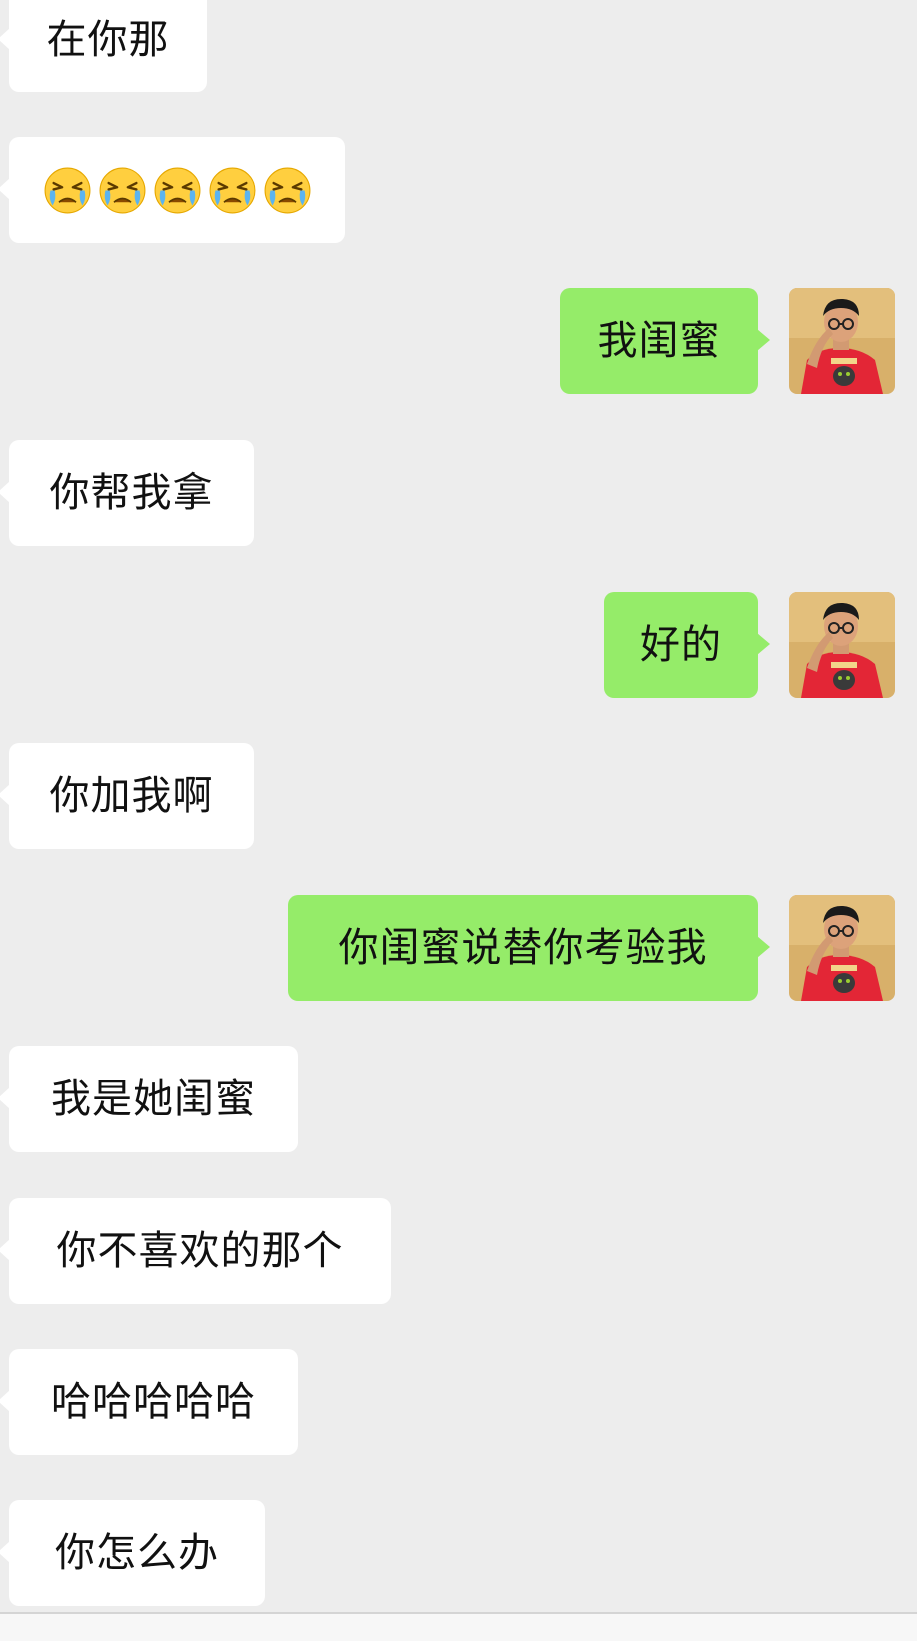 This screenshot has height=1641, width=917. What do you see at coordinates (108, 39) in the screenshot?
I see `message-text: 在你那` at bounding box center [108, 39].